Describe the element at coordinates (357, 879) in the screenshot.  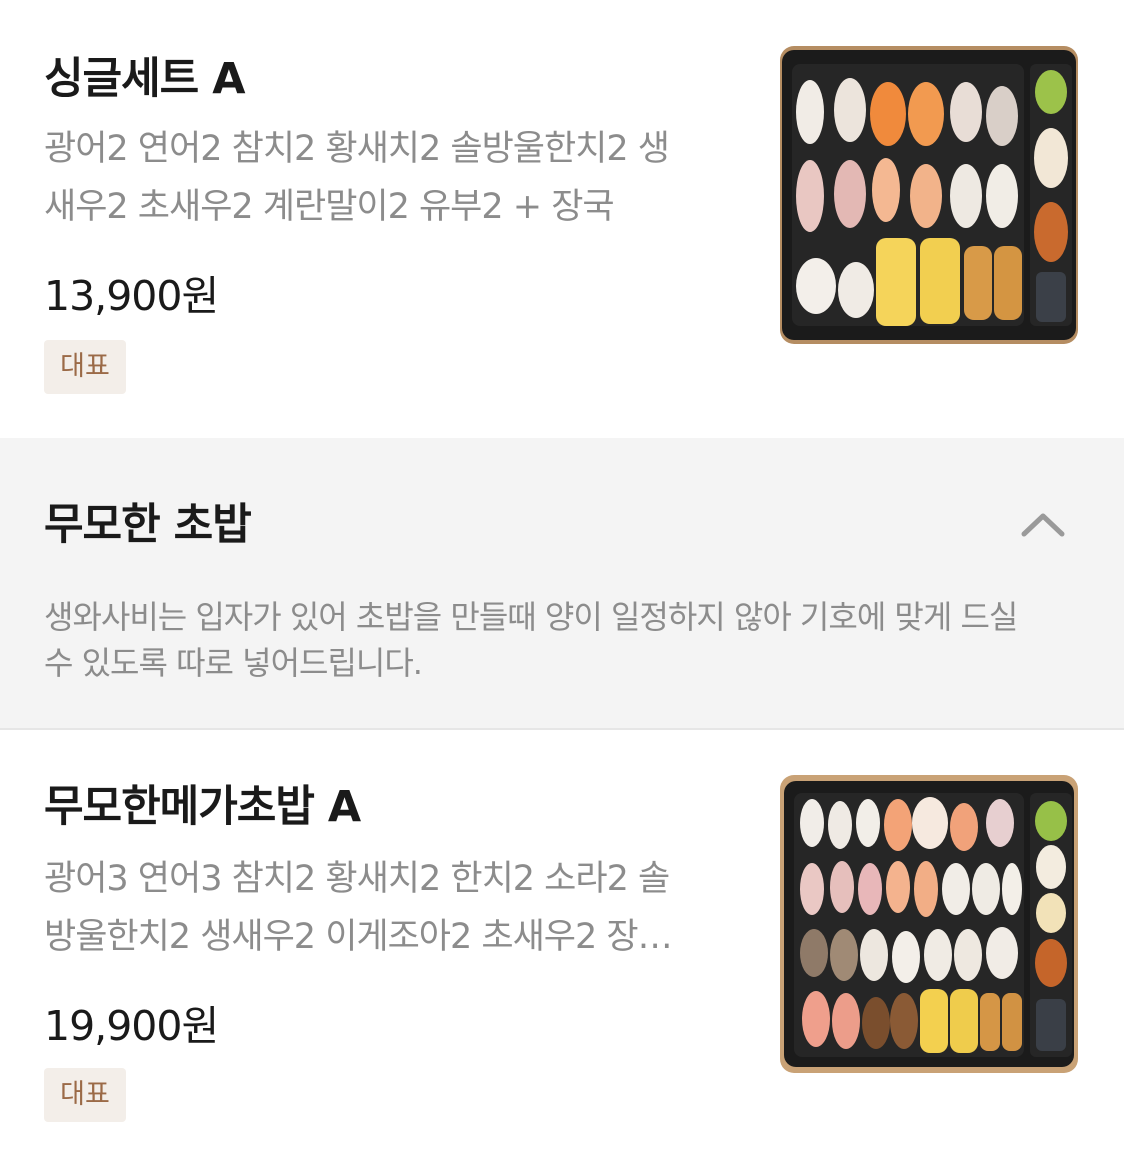
I see `description-line: 광어3 연어3 참치2 황새치2 한치2 소라2 솔` at that location.